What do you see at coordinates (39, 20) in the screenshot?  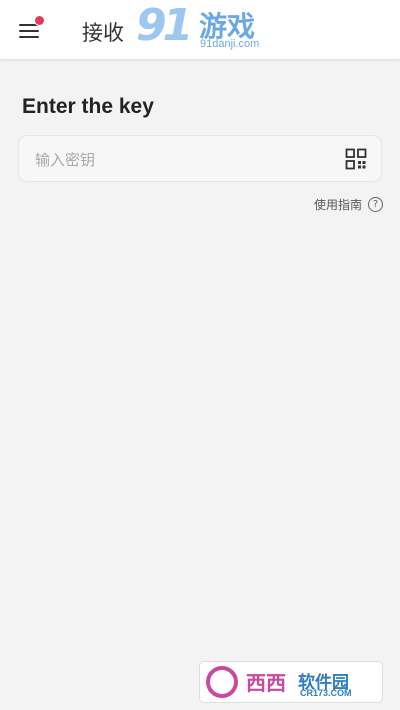 I see `notification-dot` at bounding box center [39, 20].